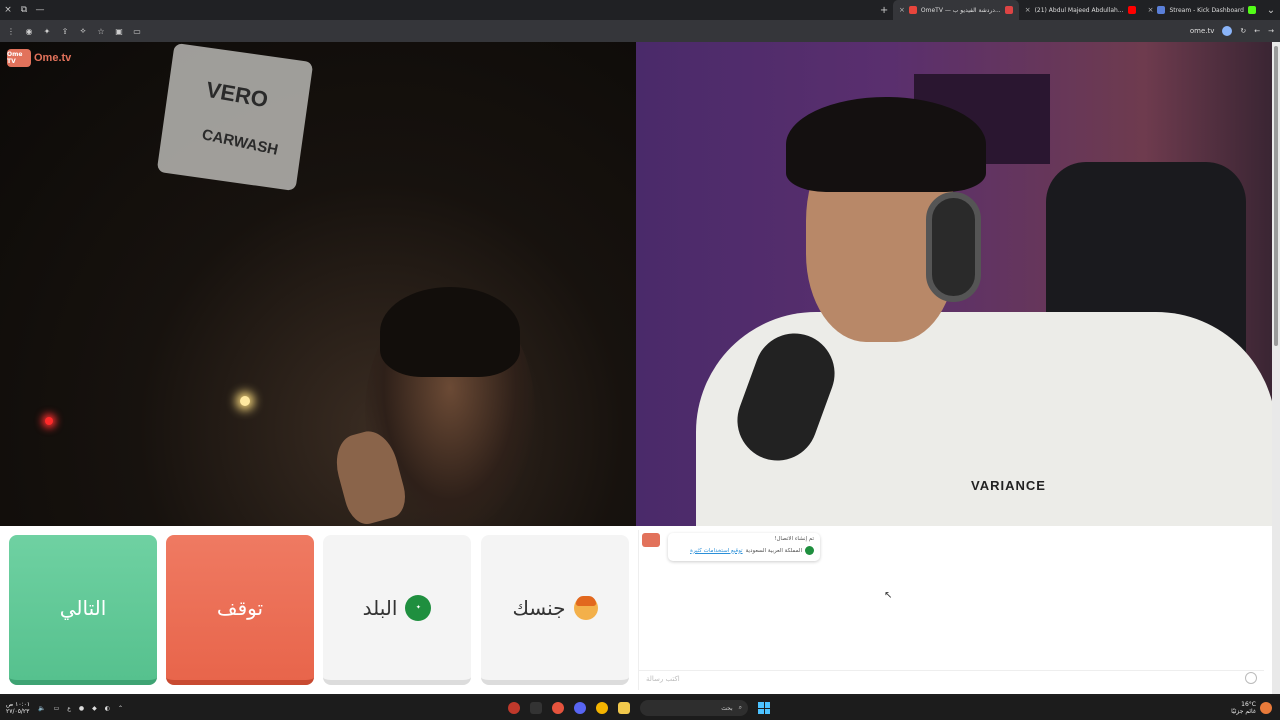 Image resolution: width=1280 pixels, height=720 pixels. What do you see at coordinates (81, 708) in the screenshot?
I see `mic-tray-icon: ●` at bounding box center [81, 708].